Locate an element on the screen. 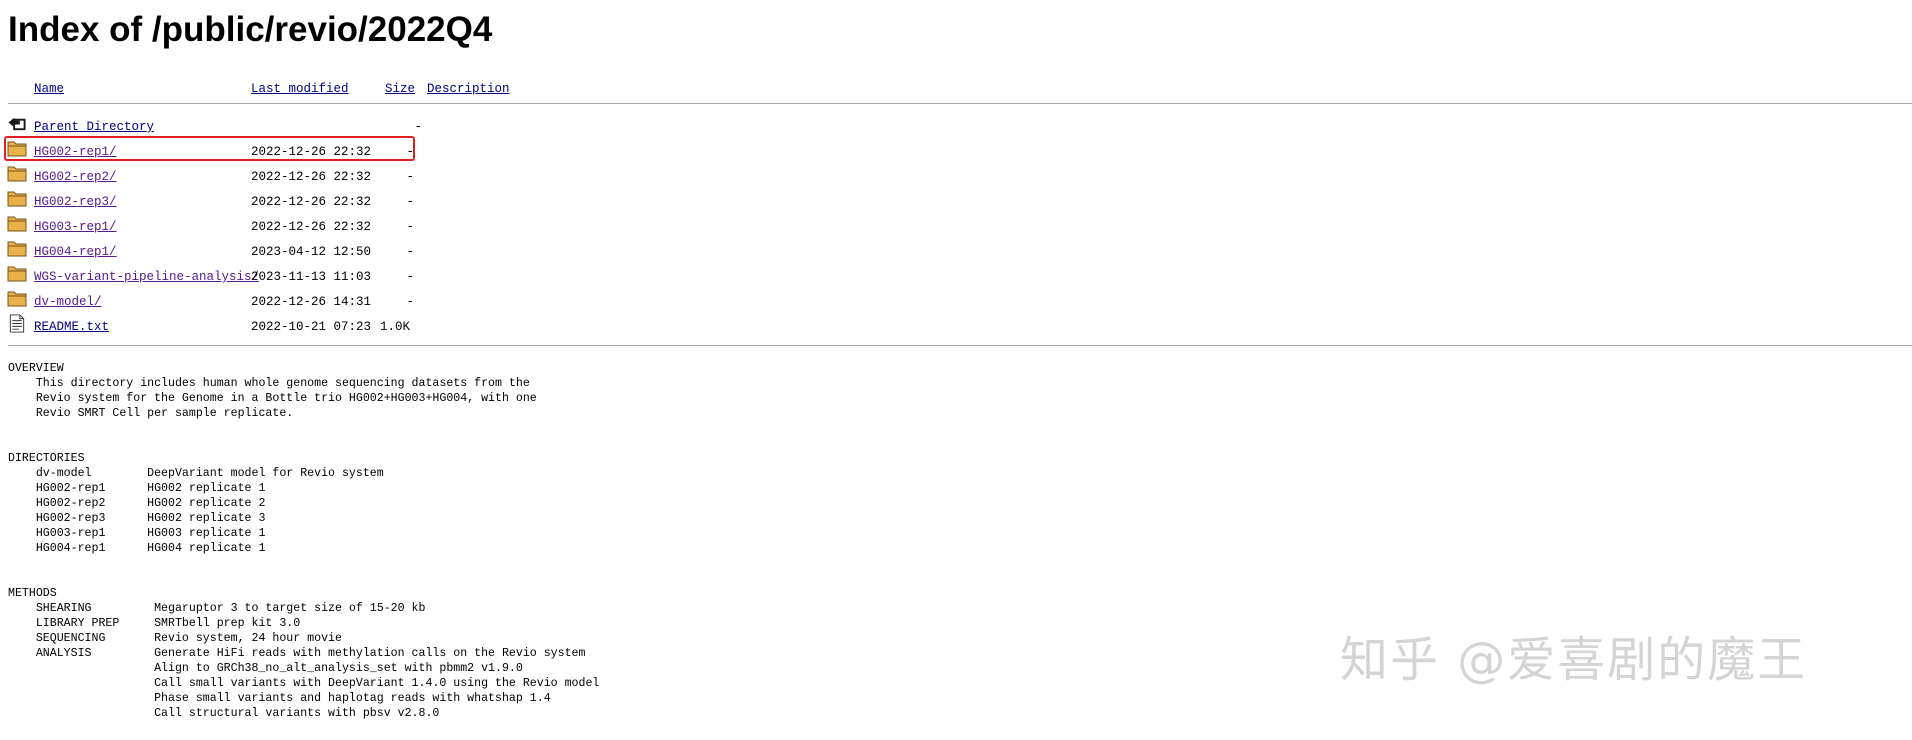 The height and width of the screenshot is (740, 1912). folder-link-hg003-rep1: HG003-rep1/ is located at coordinates (75, 227).